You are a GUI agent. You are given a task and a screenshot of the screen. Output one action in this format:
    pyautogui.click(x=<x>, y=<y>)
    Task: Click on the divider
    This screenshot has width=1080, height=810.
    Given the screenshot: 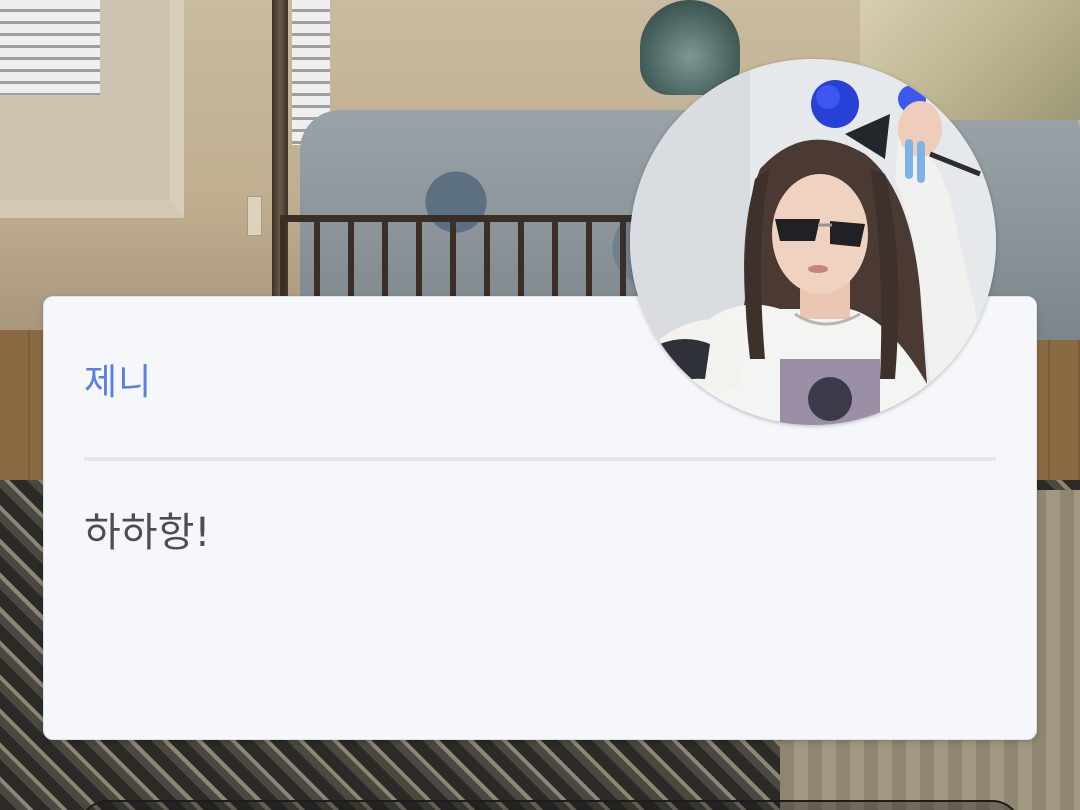 What is the action you would take?
    pyautogui.click(x=540, y=459)
    